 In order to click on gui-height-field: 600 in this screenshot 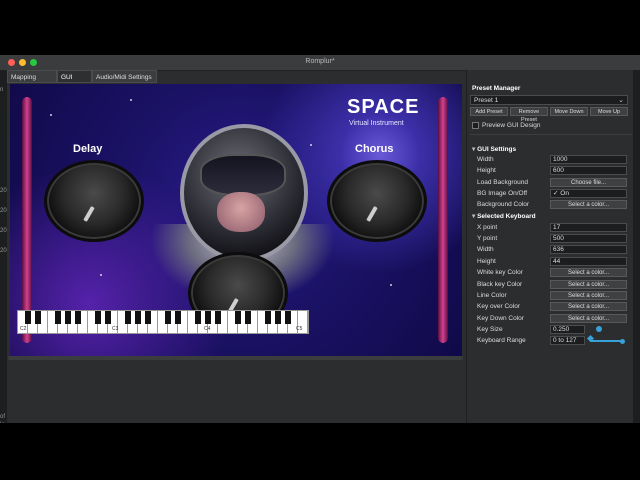, I will do `click(588, 170)`.